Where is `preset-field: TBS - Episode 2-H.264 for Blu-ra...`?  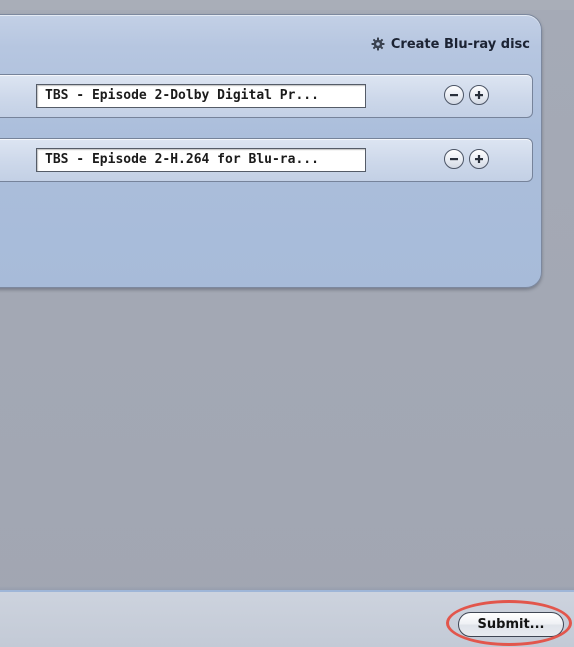 preset-field: TBS - Episode 2-H.264 for Blu-ra... is located at coordinates (201, 160).